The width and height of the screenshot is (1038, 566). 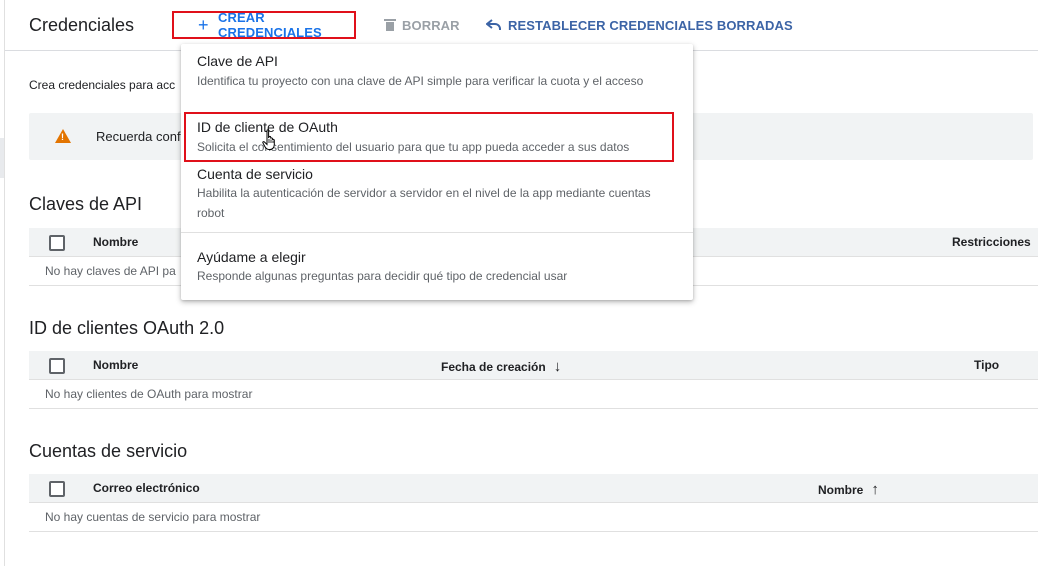 I want to click on menu-item-title: Cuenta de servicio, so click(x=255, y=174).